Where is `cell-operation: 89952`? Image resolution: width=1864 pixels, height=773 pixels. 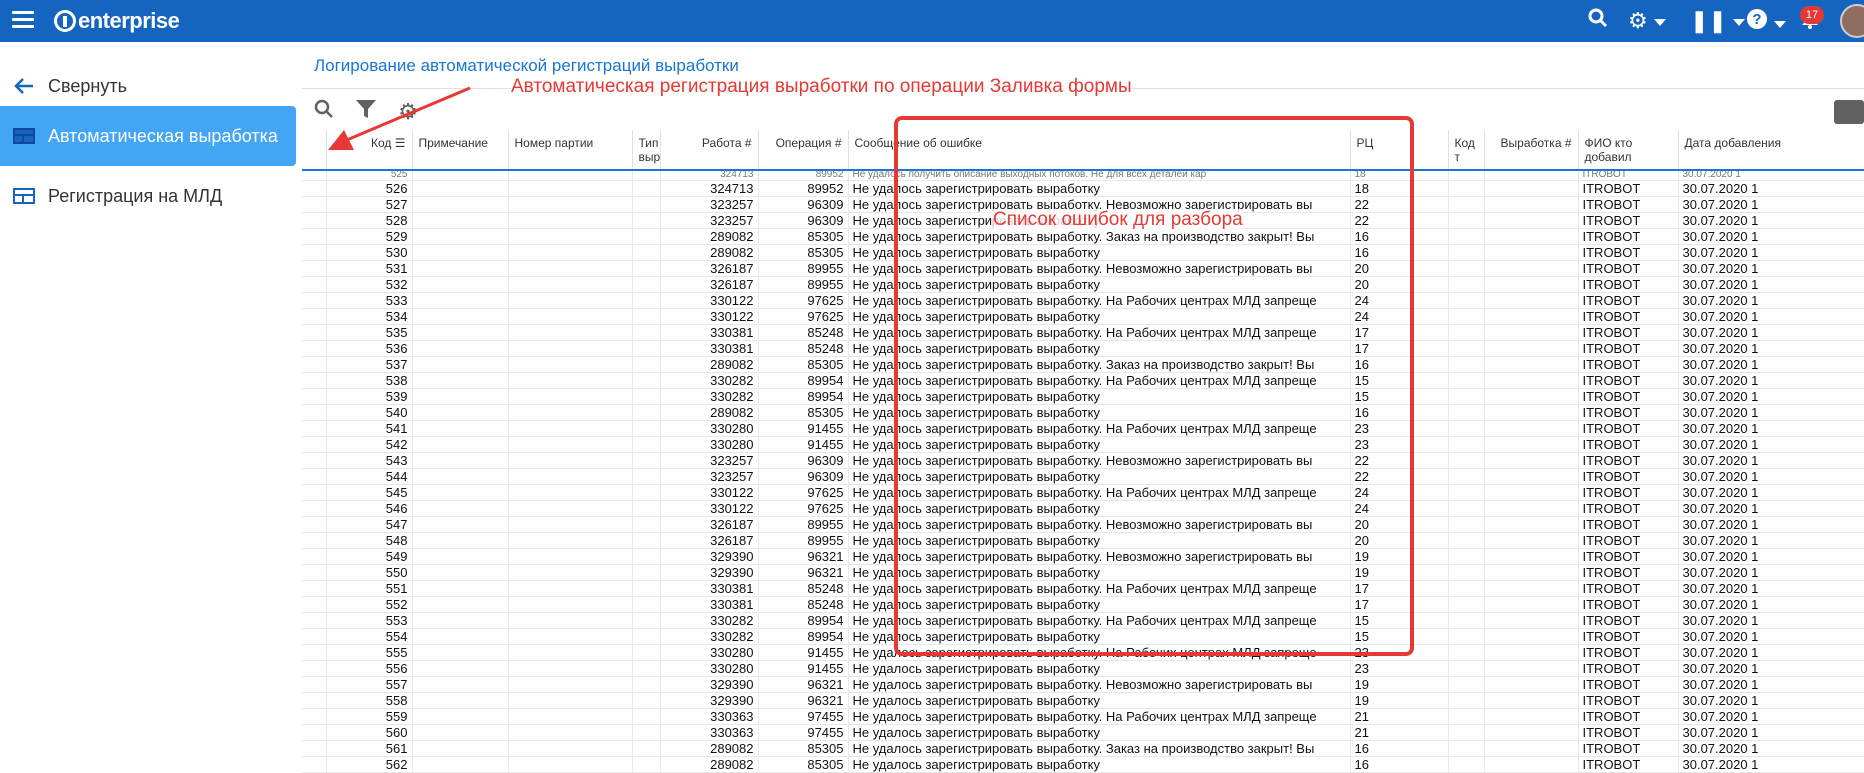
cell-operation: 89952 is located at coordinates (803, 175).